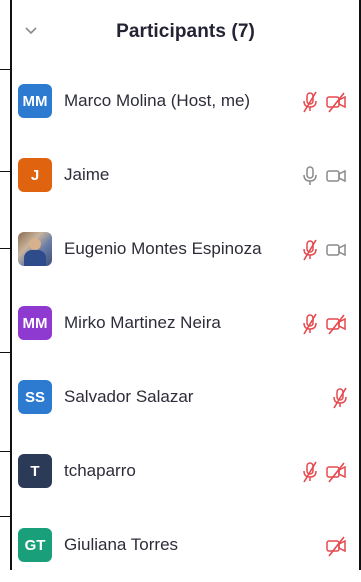 The height and width of the screenshot is (582, 361). Describe the element at coordinates (129, 396) in the screenshot. I see `participant-name: Salvador Salazar` at that location.